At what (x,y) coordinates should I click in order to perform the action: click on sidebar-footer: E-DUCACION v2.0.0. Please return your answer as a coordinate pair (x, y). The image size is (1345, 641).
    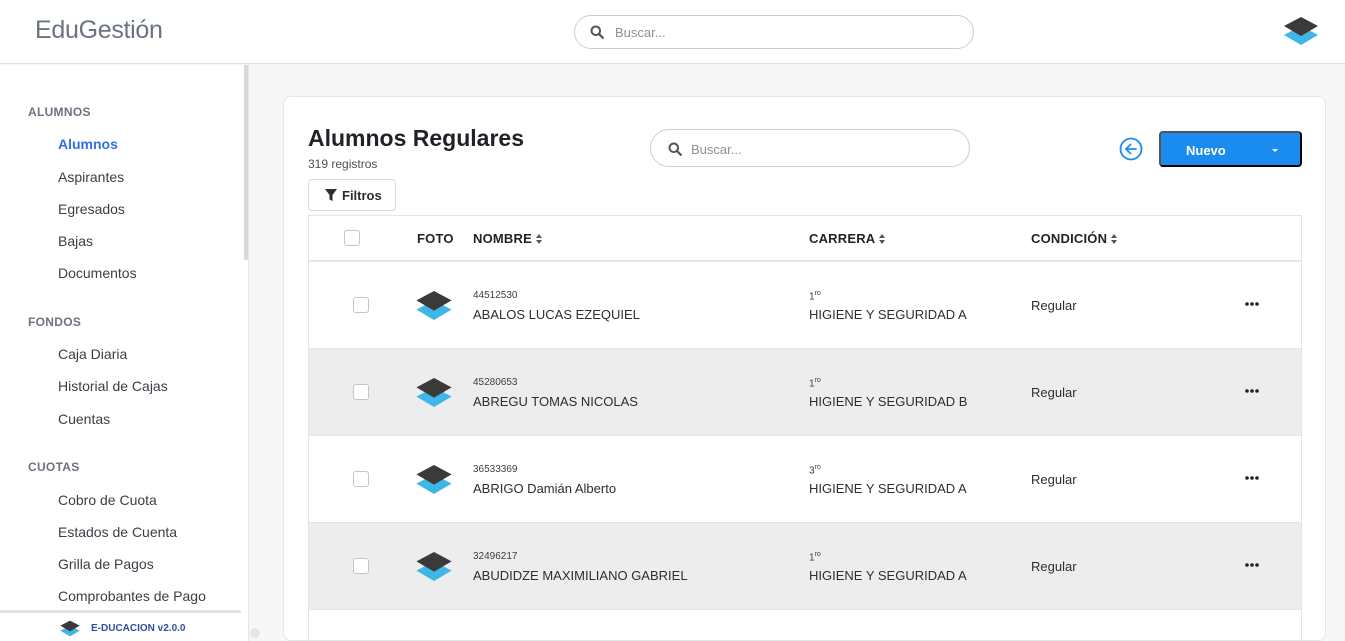
    Looking at the image, I should click on (120, 625).